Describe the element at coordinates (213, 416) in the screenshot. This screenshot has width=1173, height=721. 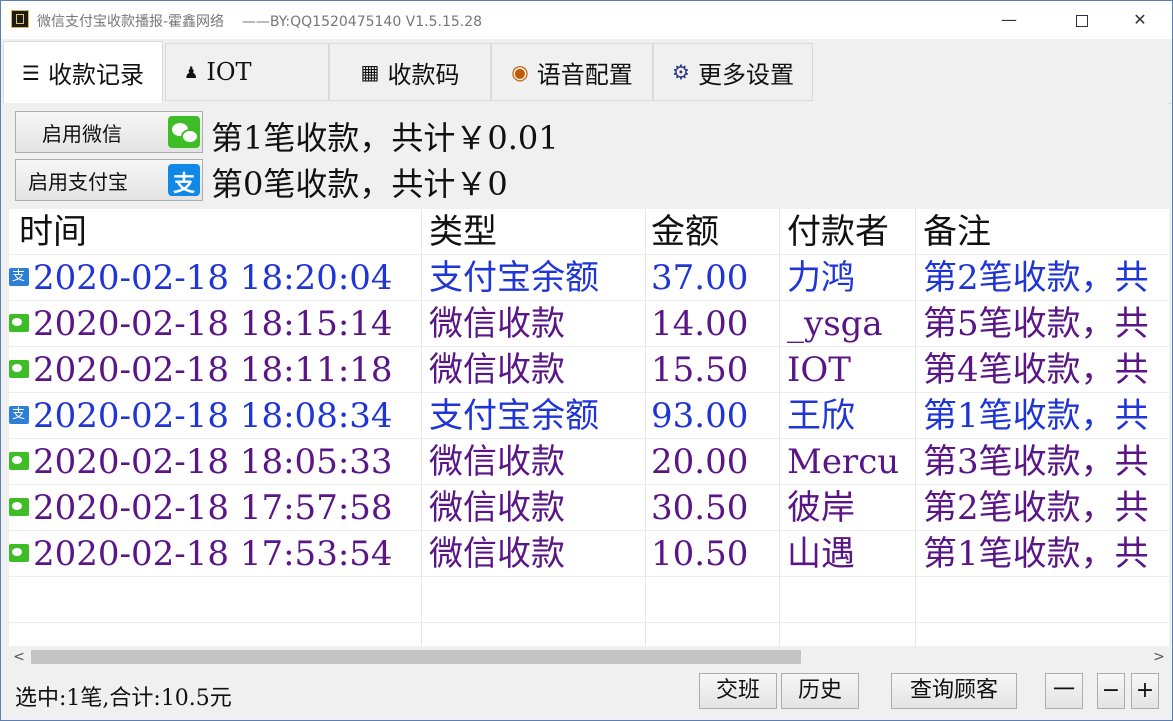
I see `cell-time-text: 2020-02-18 18:08:34` at that location.